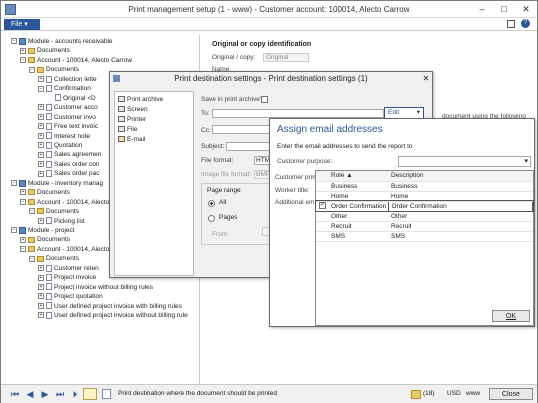 The width and height of the screenshot is (538, 403). What do you see at coordinates (69, 154) in the screenshot?
I see `tree-node: + Sales agreemen` at bounding box center [69, 154].